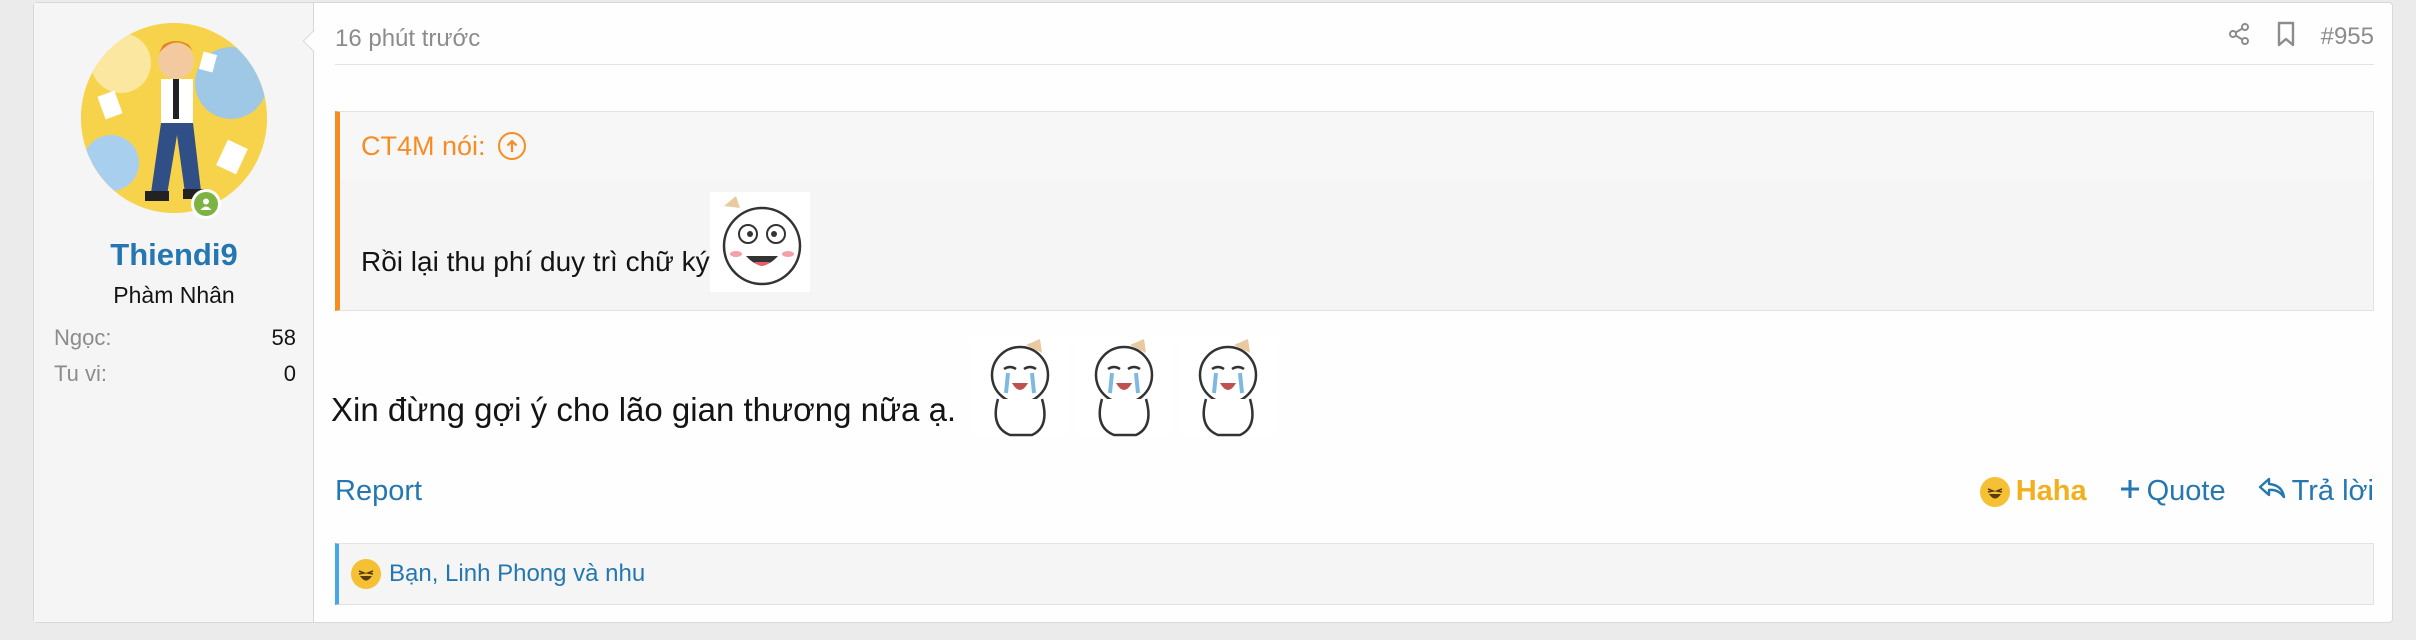 The height and width of the screenshot is (640, 2416). I want to click on post-time: 16 phút trước, so click(407, 39).